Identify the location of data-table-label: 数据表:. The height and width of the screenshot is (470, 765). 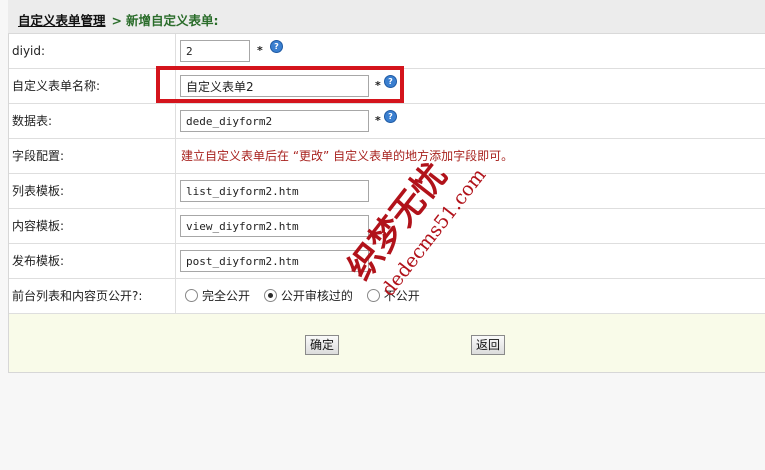
(94, 121).